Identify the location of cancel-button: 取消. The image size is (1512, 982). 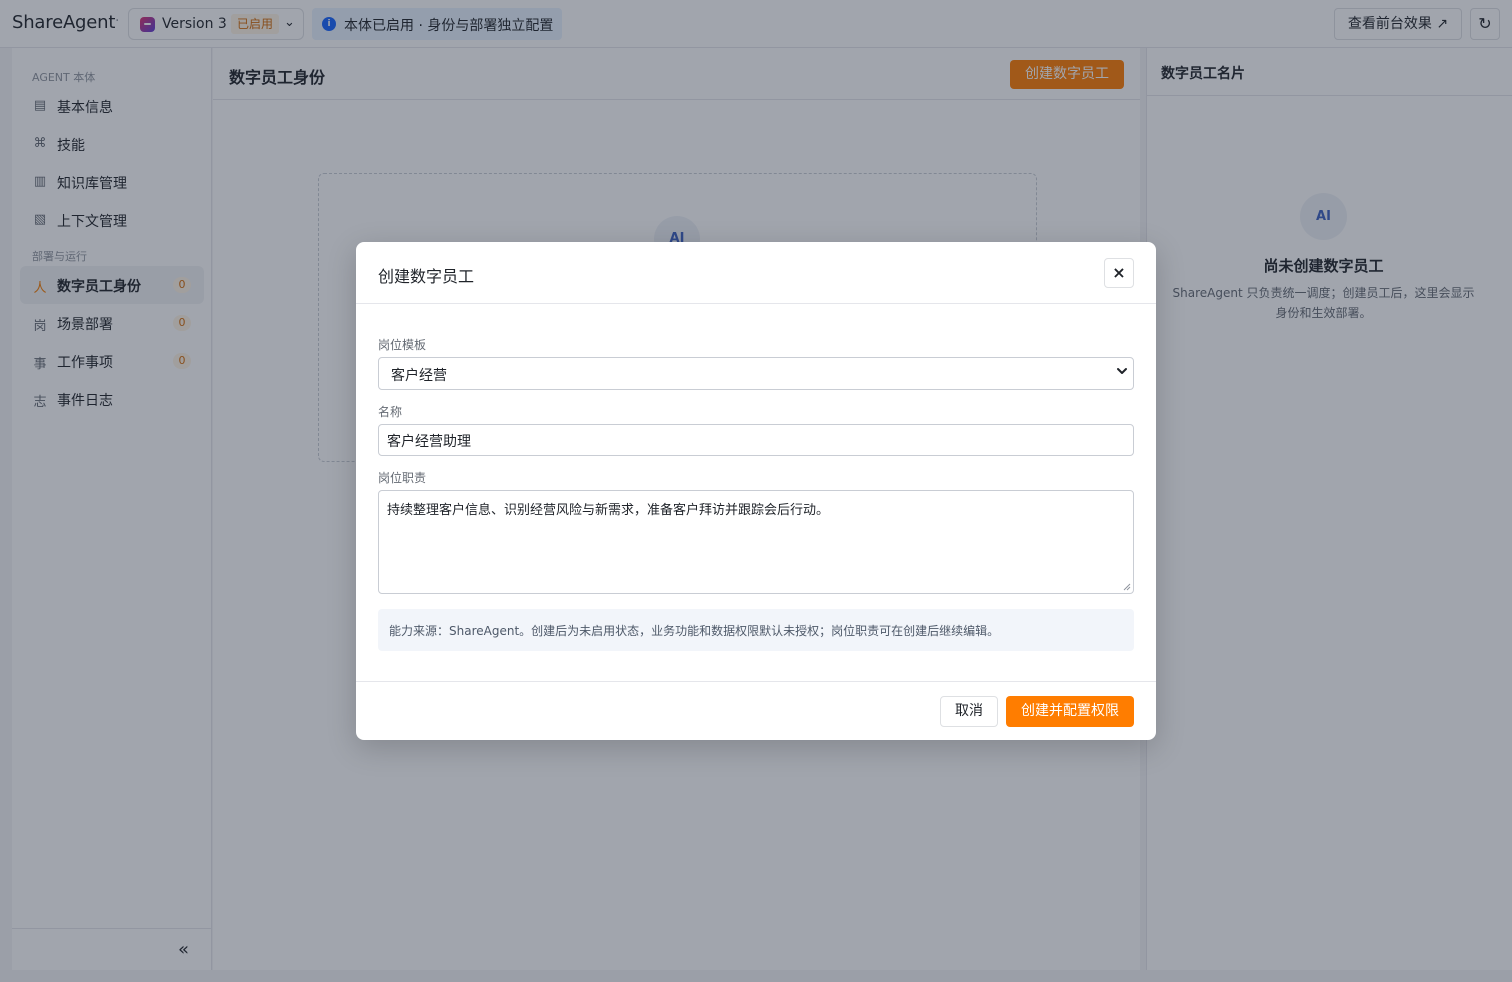
(969, 711).